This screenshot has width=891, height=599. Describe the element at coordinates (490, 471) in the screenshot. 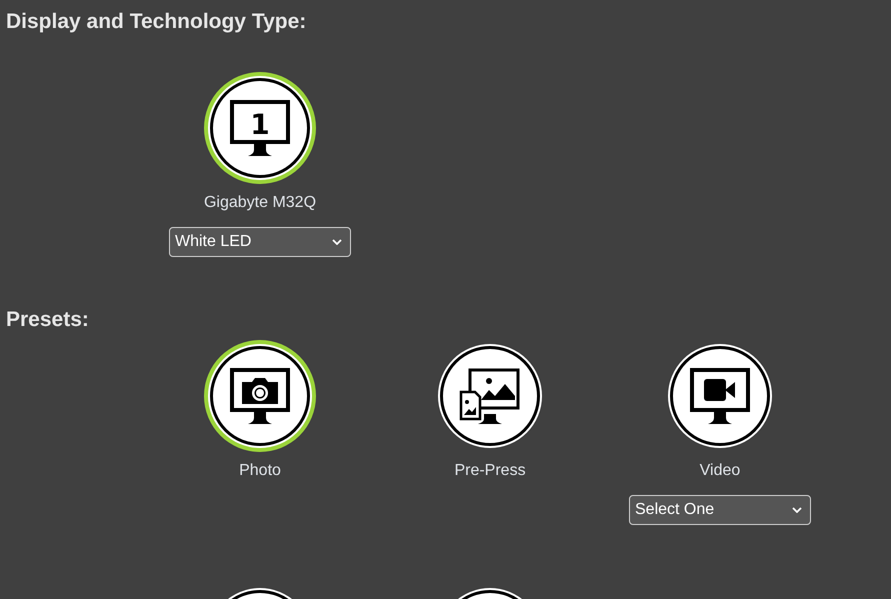

I see `option-label: Pre-Press` at that location.